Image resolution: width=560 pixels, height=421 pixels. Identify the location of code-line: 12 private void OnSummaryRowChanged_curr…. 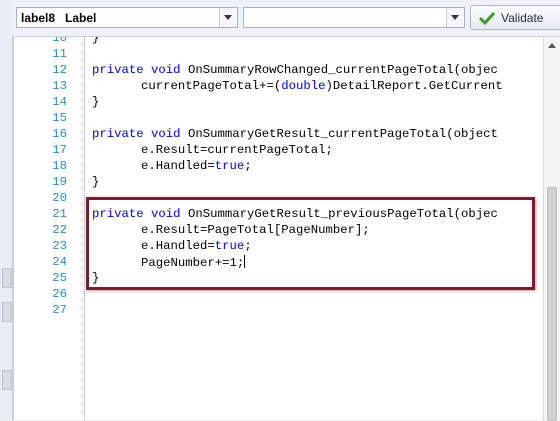
(279, 71).